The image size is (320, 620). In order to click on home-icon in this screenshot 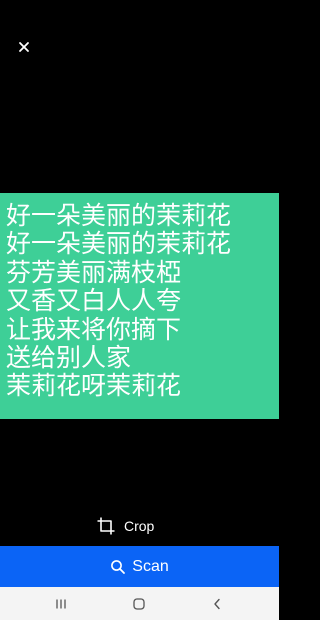, I will do `click(139, 604)`.